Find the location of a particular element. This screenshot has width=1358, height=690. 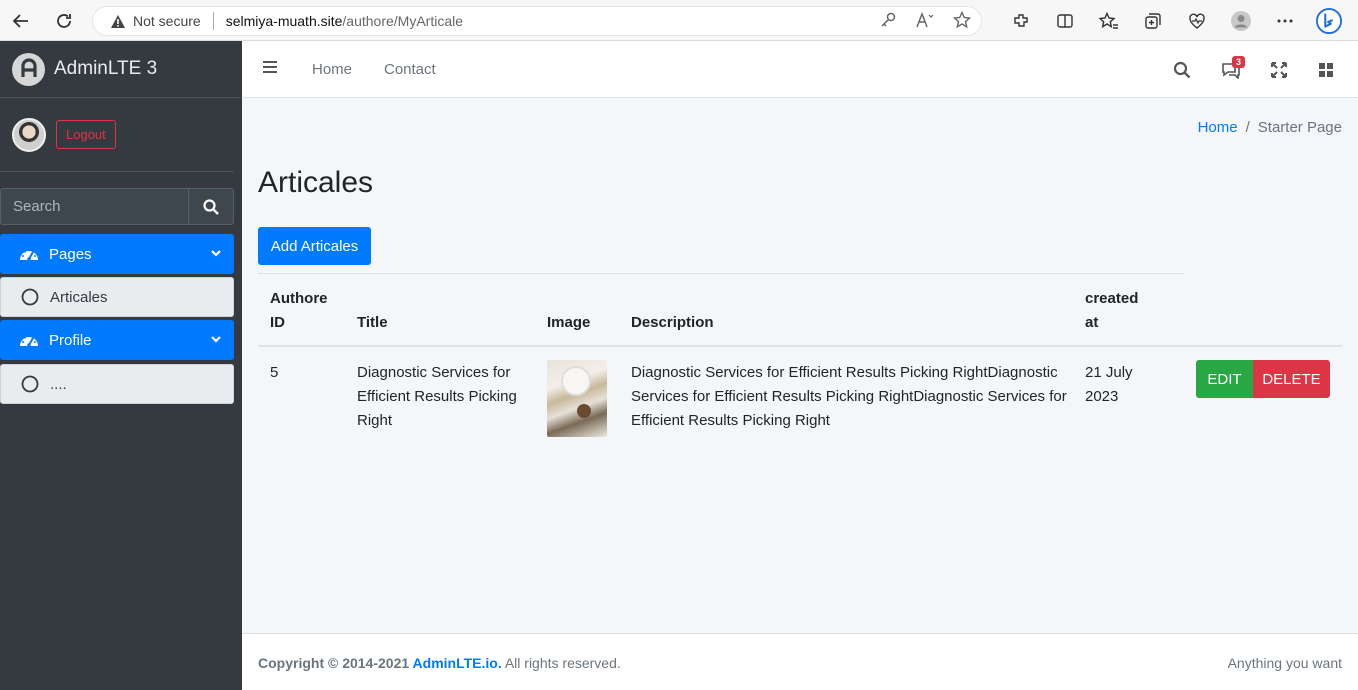

sidebar-item-profile: Profile is located at coordinates (117, 340).